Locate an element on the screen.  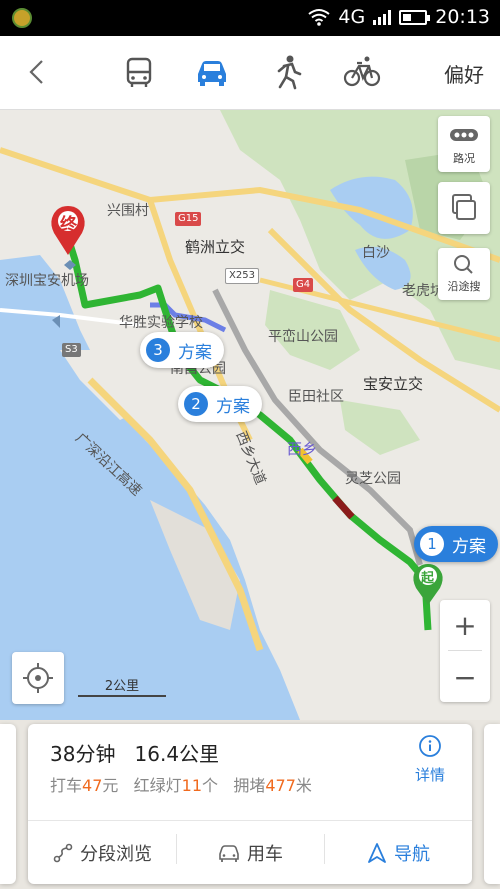
zoom-out-button: − is located at coordinates (465, 677).